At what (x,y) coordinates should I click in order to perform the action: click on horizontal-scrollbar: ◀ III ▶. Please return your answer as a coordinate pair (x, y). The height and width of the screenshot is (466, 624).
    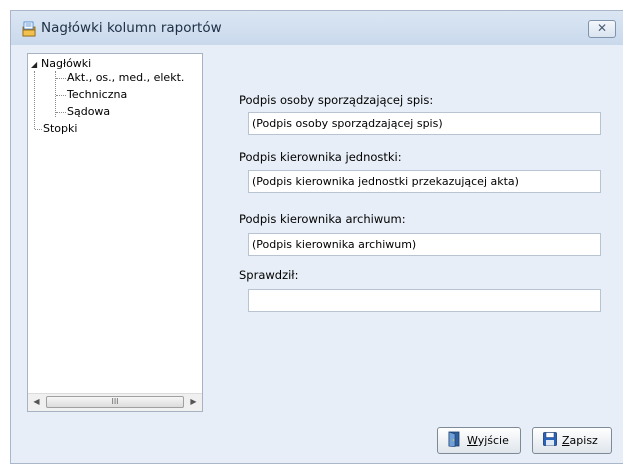
    Looking at the image, I should click on (115, 402).